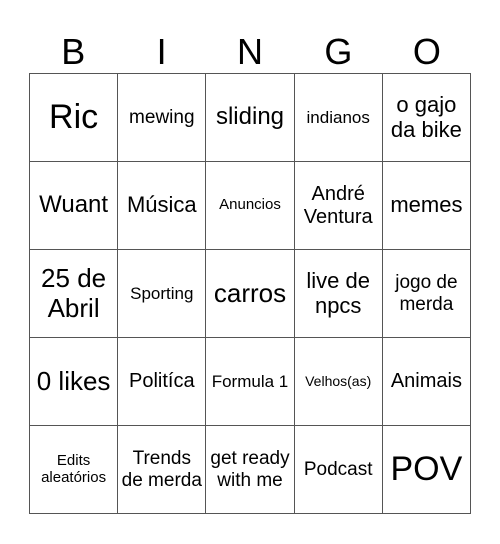  I want to click on bingo-cell: André Ventura, so click(338, 206).